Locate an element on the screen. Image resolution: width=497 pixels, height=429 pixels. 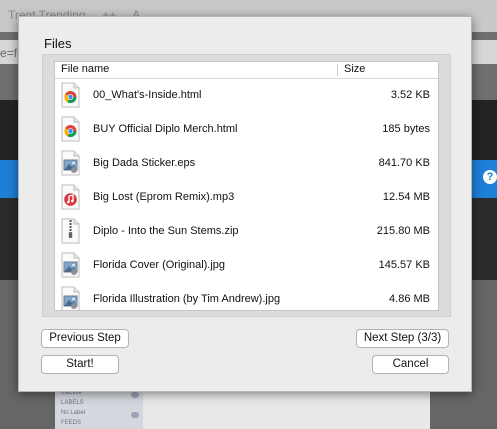
file-size: 3.52 KB is located at coordinates (410, 95).